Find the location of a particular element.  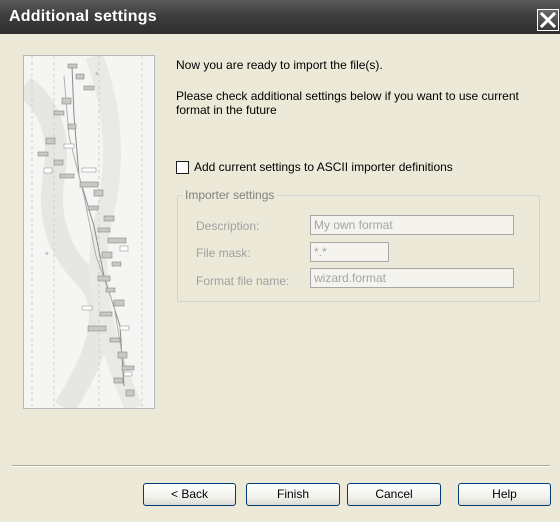

button-separator is located at coordinates (281, 466).